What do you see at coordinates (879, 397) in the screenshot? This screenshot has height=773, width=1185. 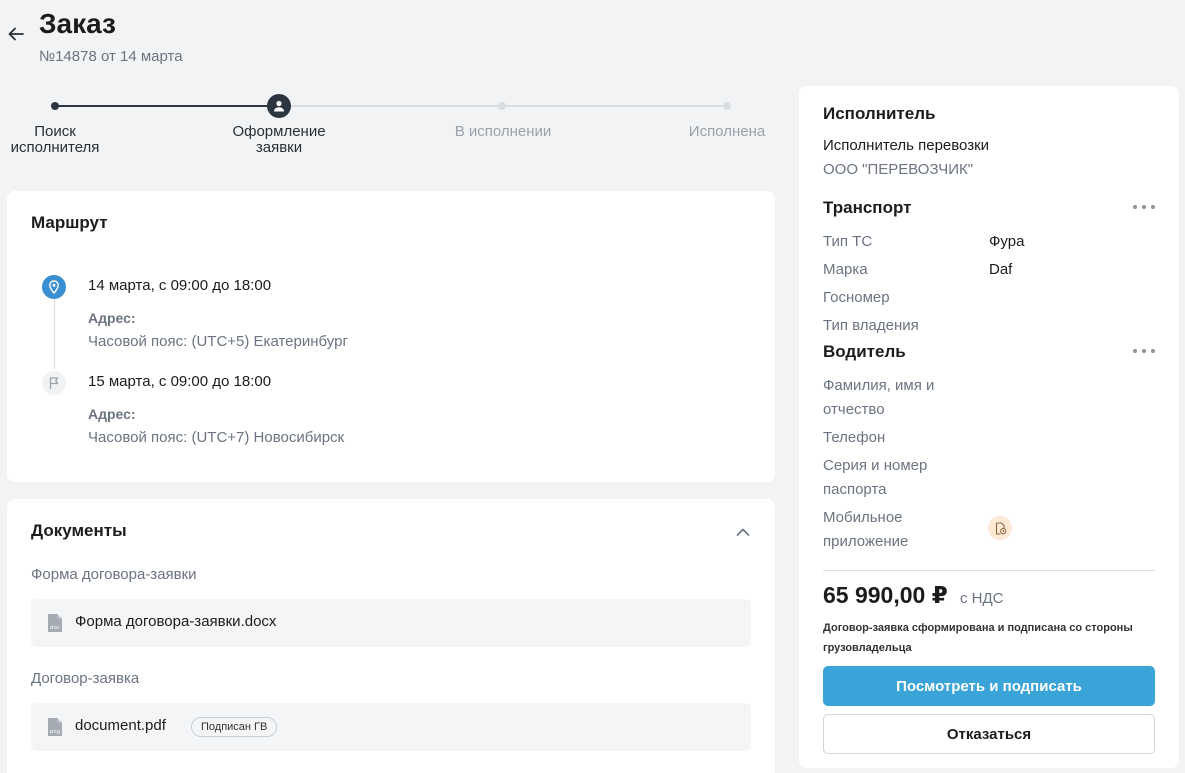 I see `field-label-driver-name: Фамилия, имя и отчество` at bounding box center [879, 397].